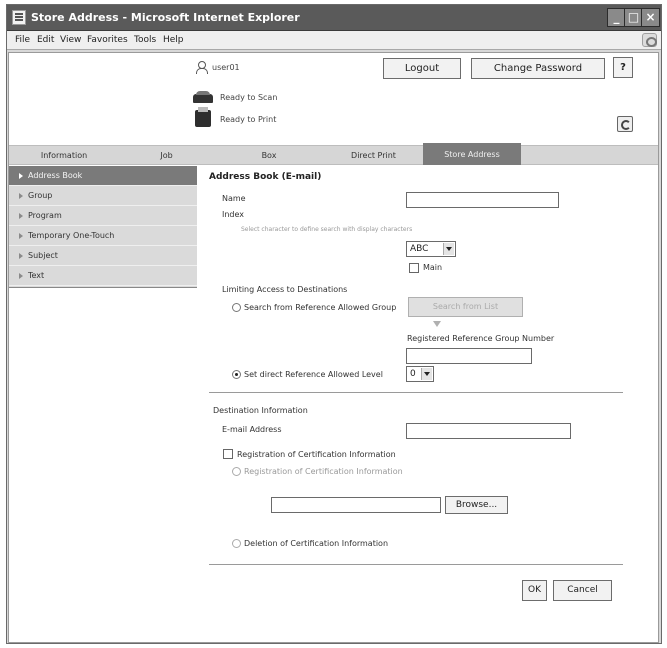 This screenshot has height=648, width=667. What do you see at coordinates (334, 40) in the screenshot?
I see `menu-bar: File Edit View Favorites Tools Help` at bounding box center [334, 40].